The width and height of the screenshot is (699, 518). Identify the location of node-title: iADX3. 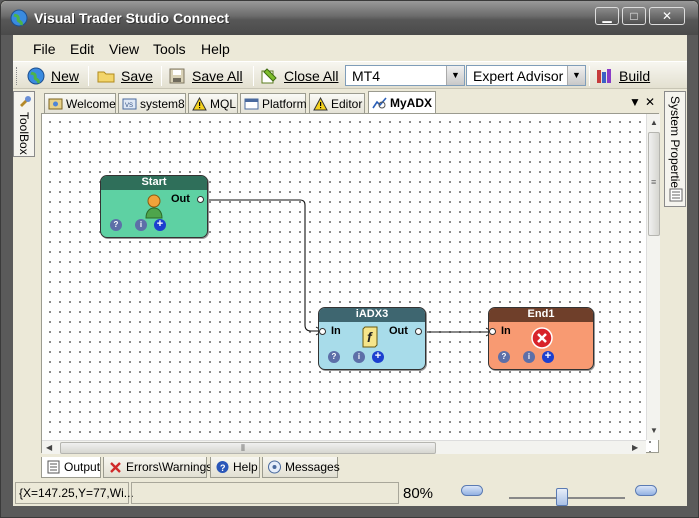
(372, 315).